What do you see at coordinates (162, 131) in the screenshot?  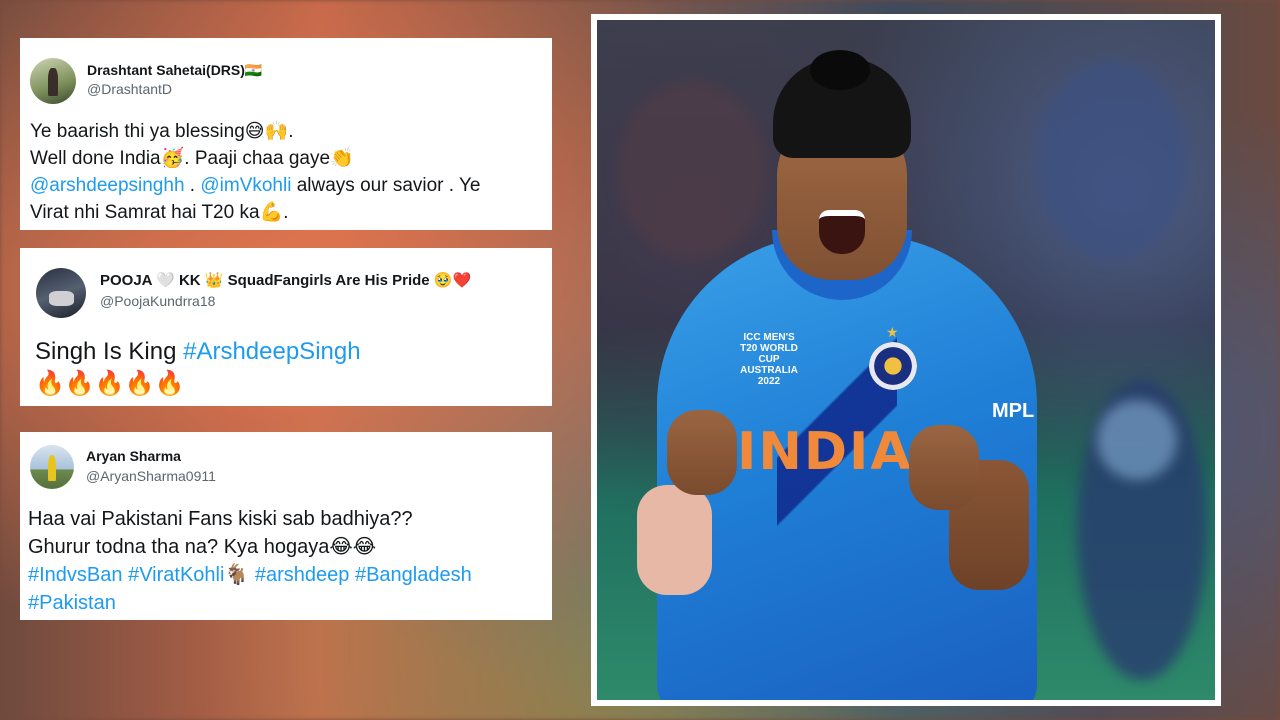 I see `tweet-line: Ye baarish thi ya blessing😅🙌.` at bounding box center [162, 131].